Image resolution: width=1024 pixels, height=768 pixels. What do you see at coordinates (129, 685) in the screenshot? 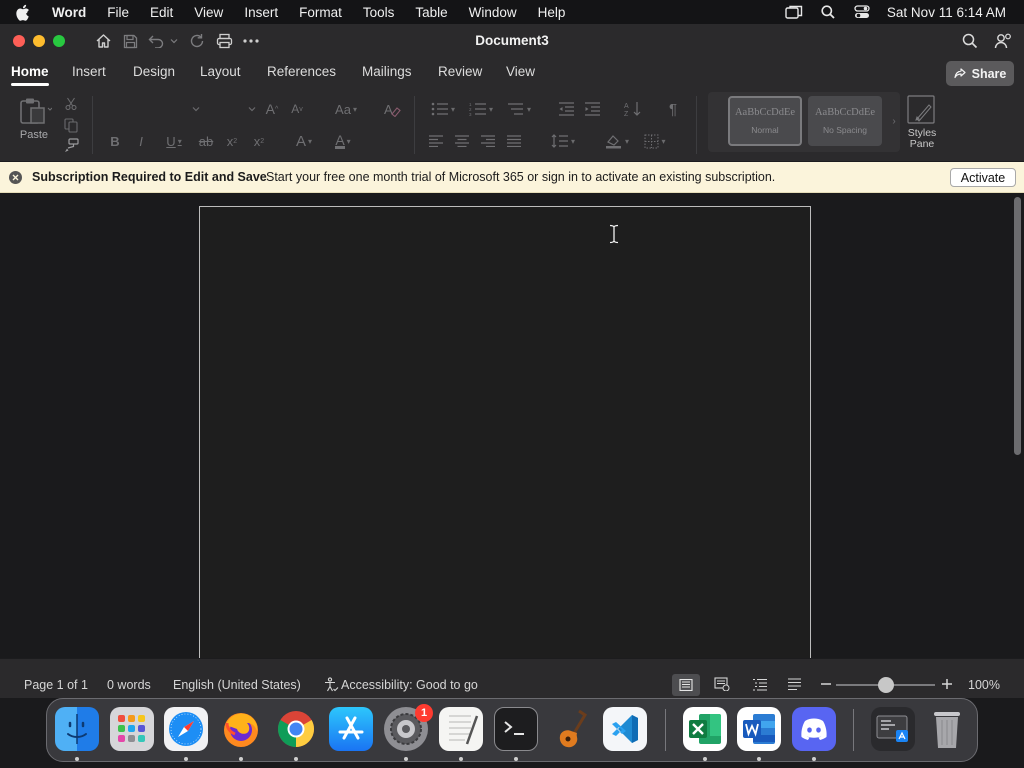
I see `word-count: 0 words` at bounding box center [129, 685].